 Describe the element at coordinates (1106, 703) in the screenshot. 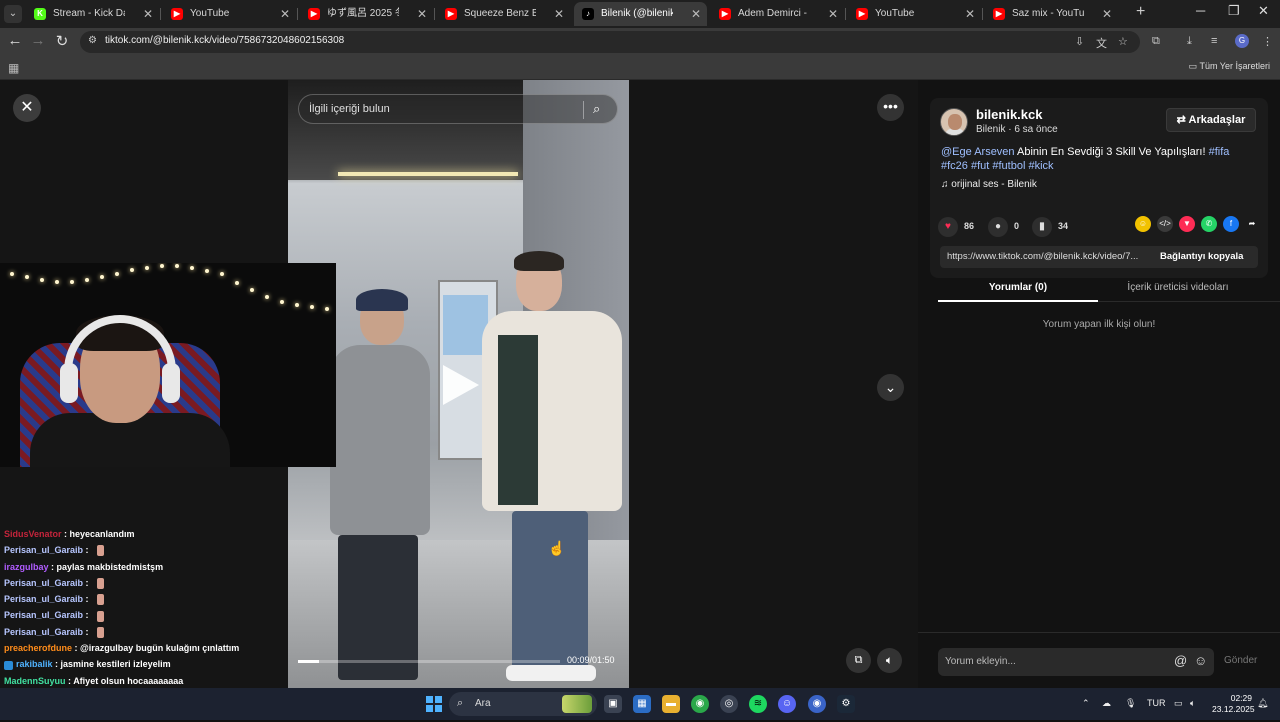

I see `onedrive-icon: ☁` at that location.